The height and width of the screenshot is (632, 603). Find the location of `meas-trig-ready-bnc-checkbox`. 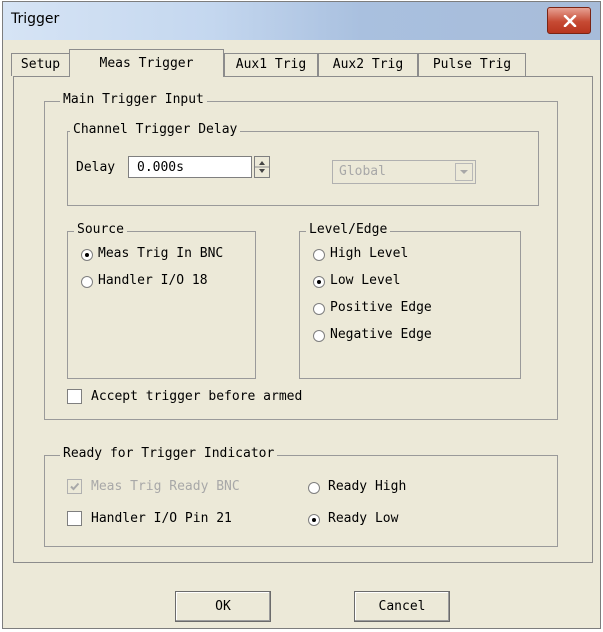

meas-trig-ready-bnc-checkbox is located at coordinates (74, 486).